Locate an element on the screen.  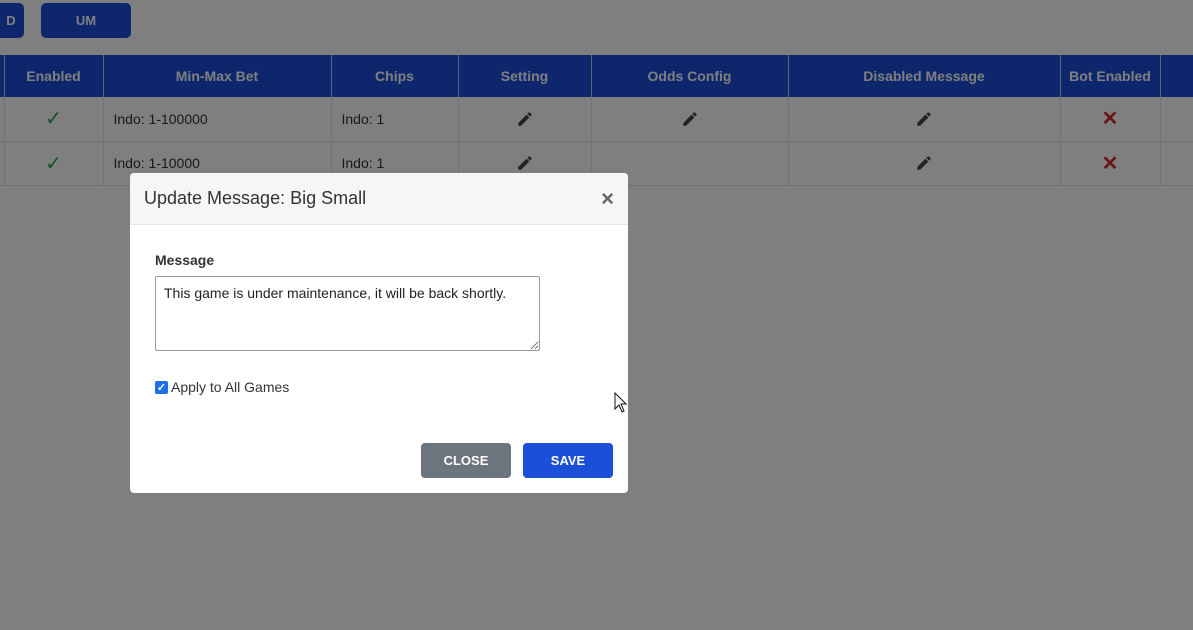
apply-all-row: ✓ Apply to All Games is located at coordinates (222, 387).